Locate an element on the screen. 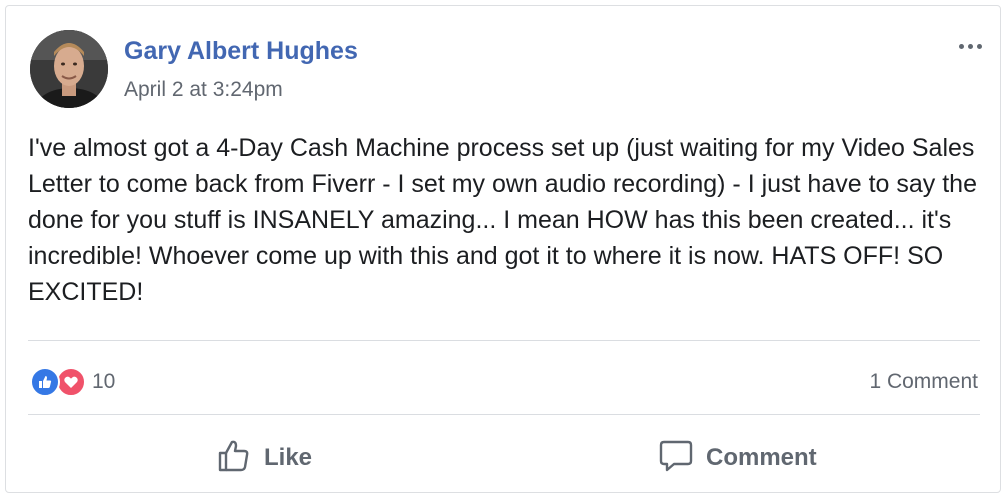  comment-button: Comment is located at coordinates (737, 458).